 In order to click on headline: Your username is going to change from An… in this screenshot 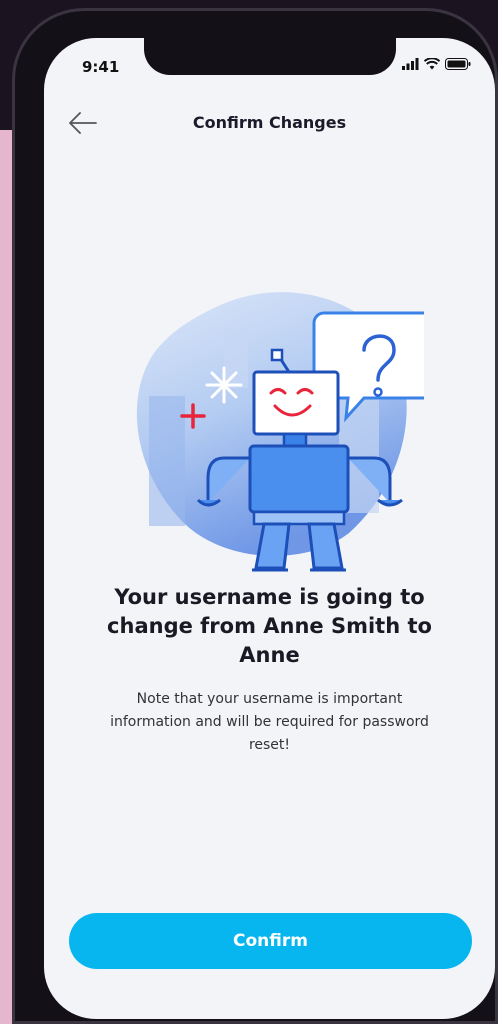, I will do `click(269, 626)`.